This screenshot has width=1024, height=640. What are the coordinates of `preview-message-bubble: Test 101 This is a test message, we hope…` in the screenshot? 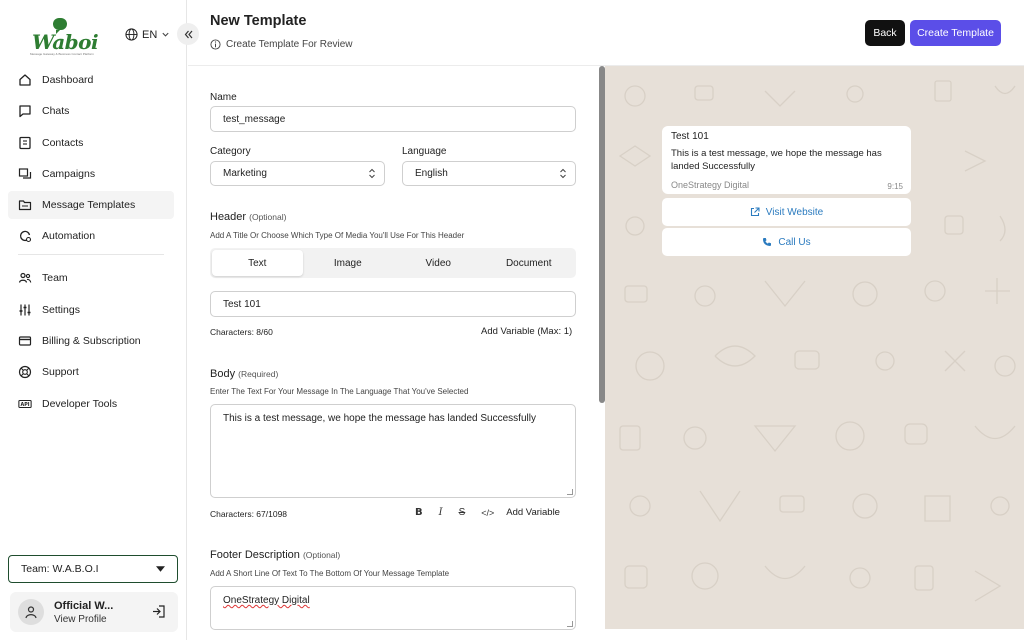 It's located at (786, 160).